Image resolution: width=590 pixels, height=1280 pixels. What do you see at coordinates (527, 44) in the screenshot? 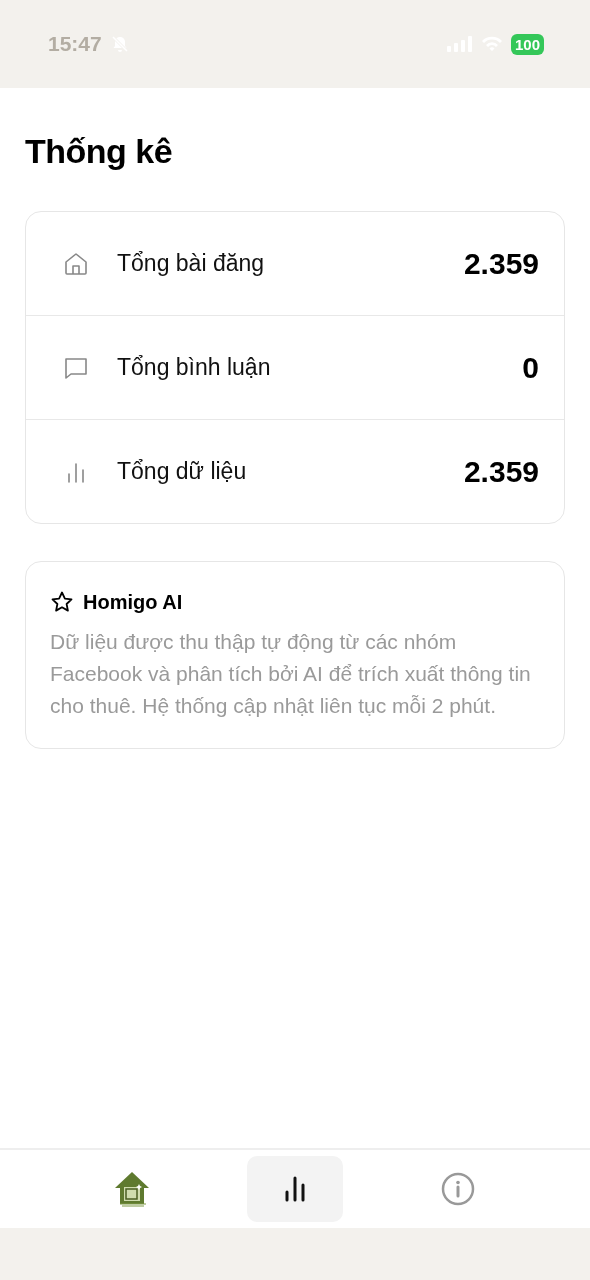
I see `battery-indicator: 100` at bounding box center [527, 44].